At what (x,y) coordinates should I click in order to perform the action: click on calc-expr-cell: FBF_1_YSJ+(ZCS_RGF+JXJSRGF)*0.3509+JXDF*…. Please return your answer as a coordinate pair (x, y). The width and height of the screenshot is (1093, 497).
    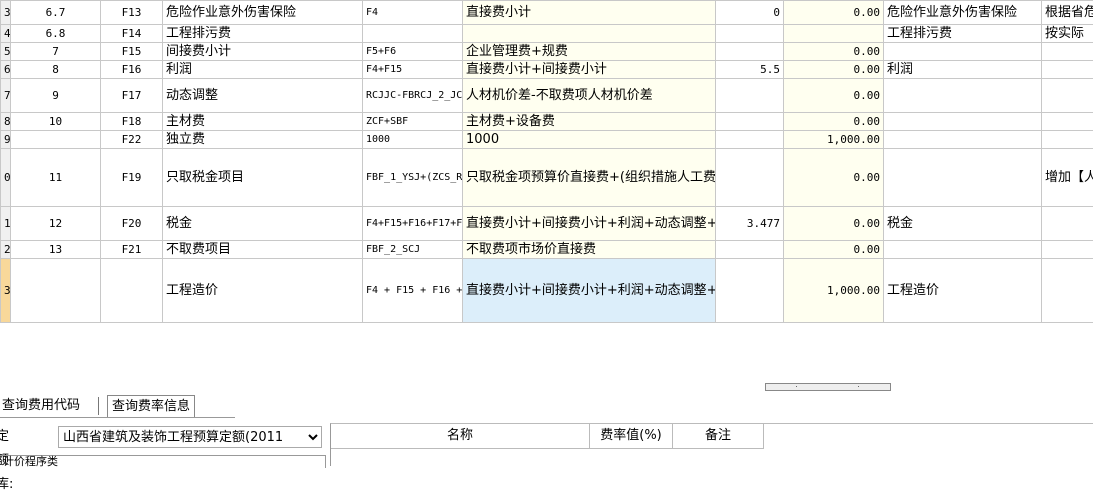
    Looking at the image, I should click on (413, 178).